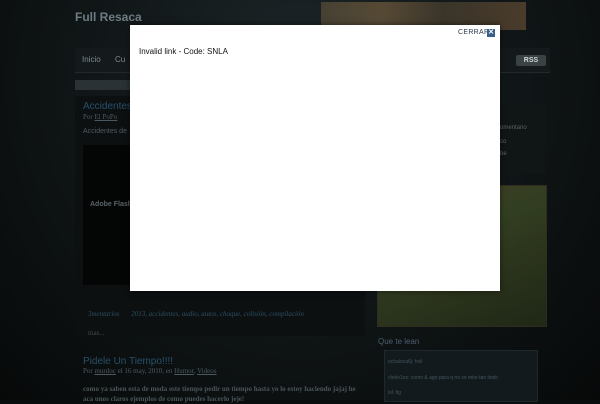 This screenshot has width=600, height=404. What do you see at coordinates (105, 117) in the screenshot?
I see `post-author-link: El PoPo` at bounding box center [105, 117].